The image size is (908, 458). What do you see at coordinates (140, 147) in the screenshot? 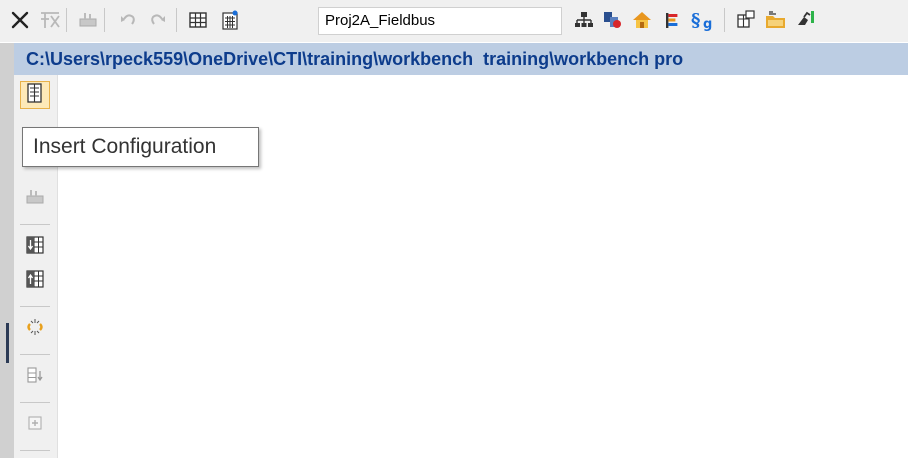
I see `tooltip: Insert Configuration` at bounding box center [140, 147].